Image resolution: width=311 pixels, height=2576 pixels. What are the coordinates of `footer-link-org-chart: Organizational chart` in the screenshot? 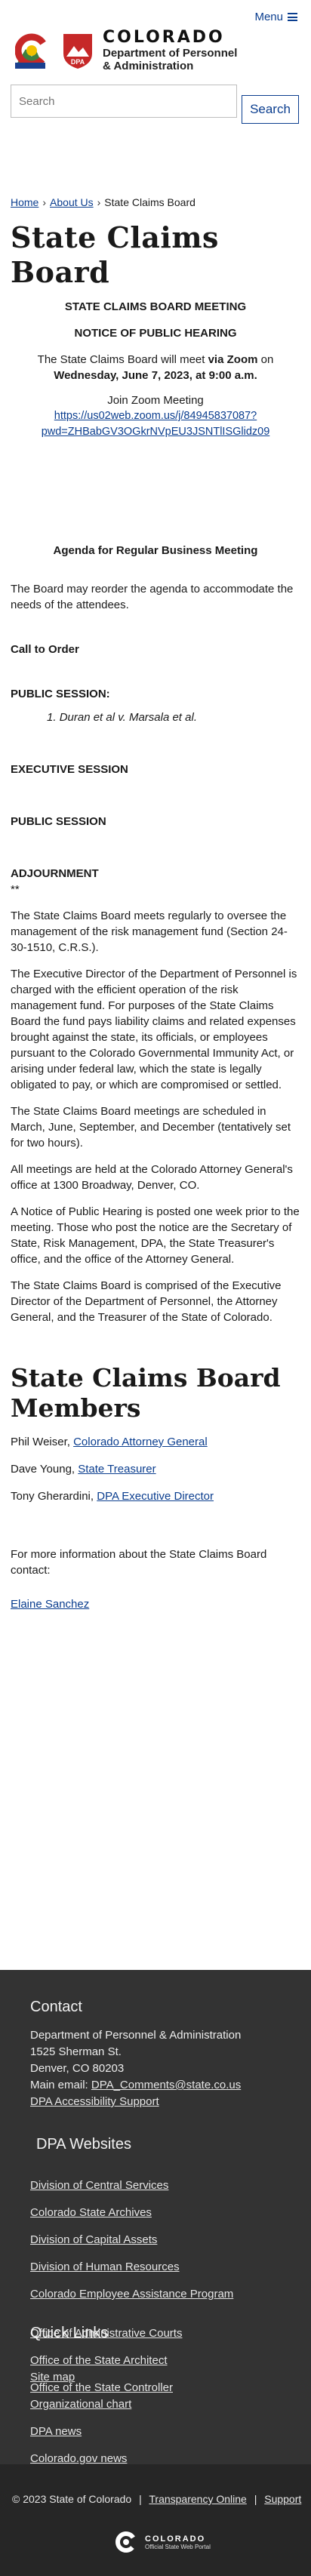 It's located at (81, 2404).